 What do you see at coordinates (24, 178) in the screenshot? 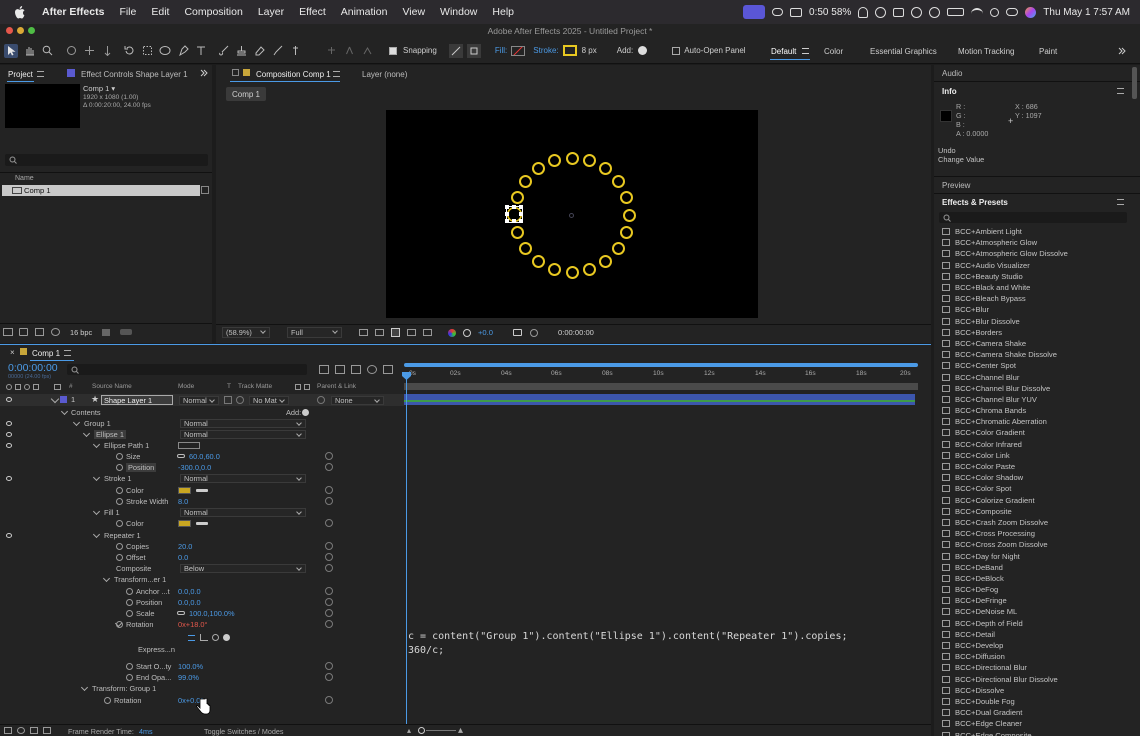
I see `project-col-name: Name` at bounding box center [24, 178].